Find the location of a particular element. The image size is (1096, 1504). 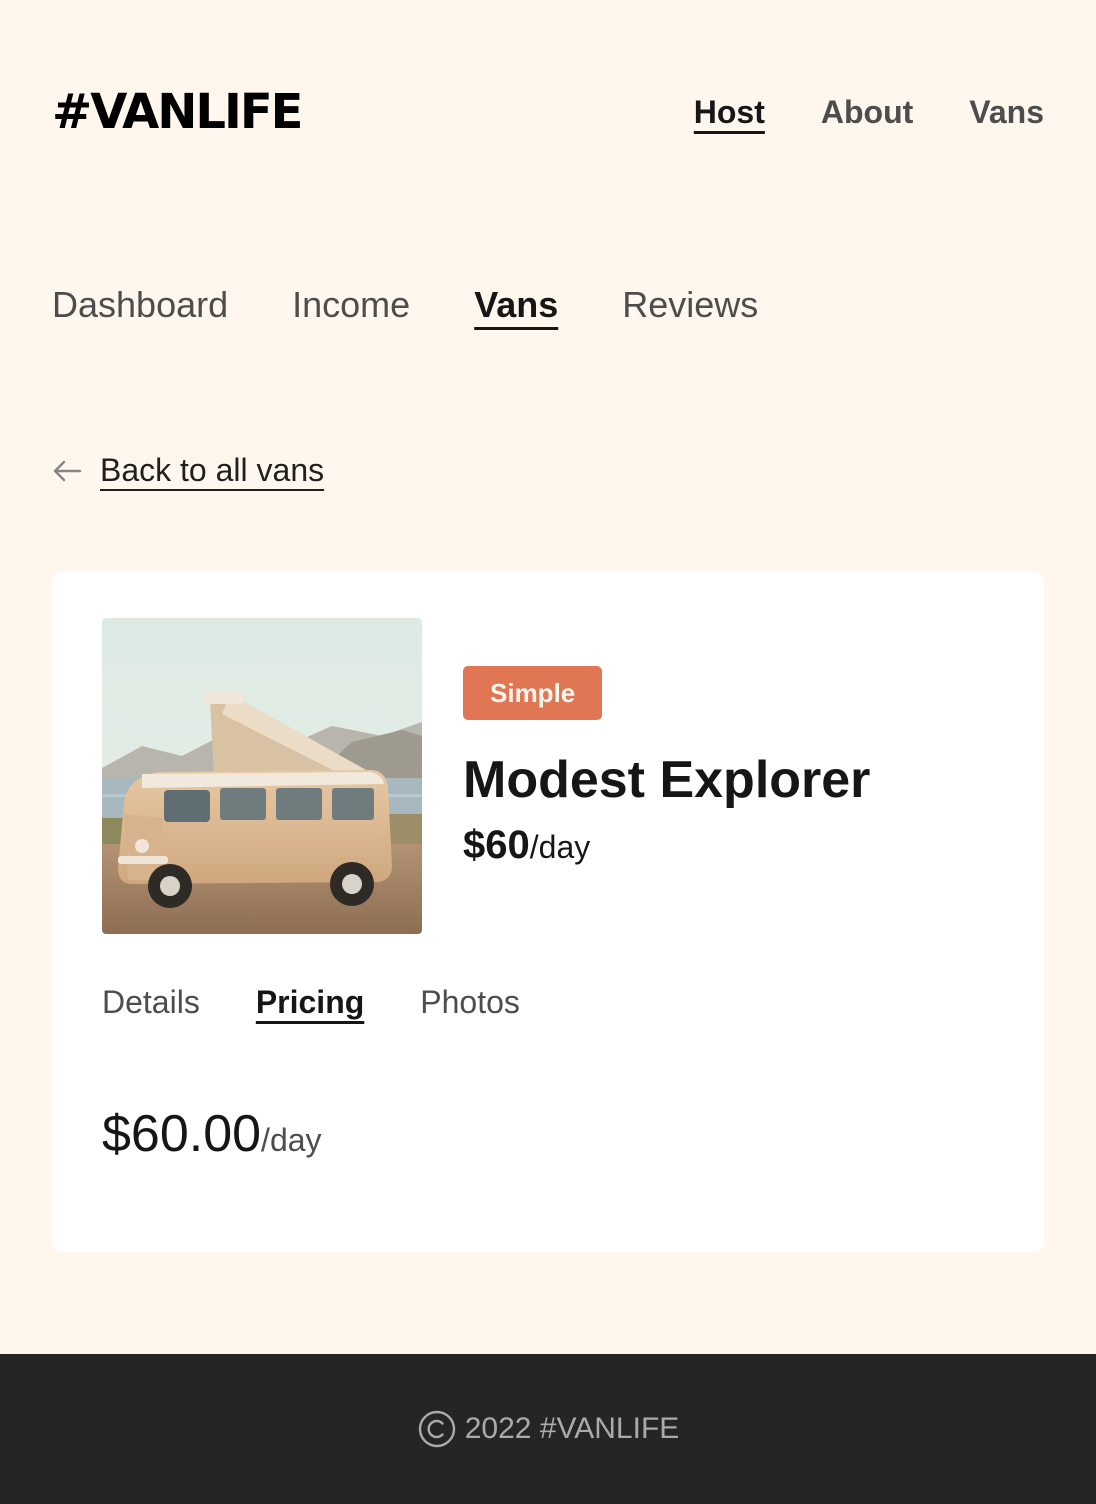

main-nav: Host About Vans is located at coordinates (869, 112).